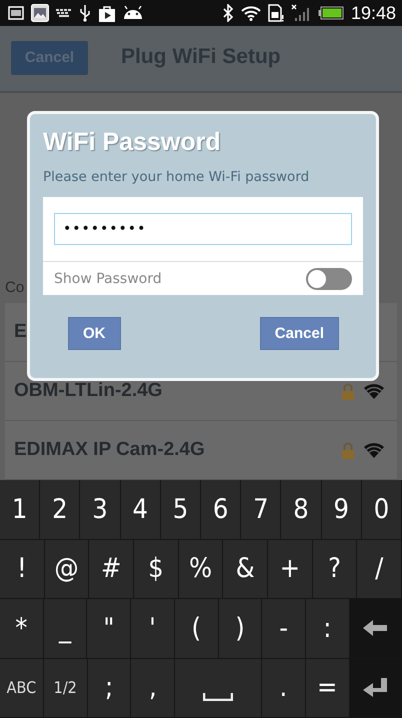  I want to click on keyboard-key: 0, so click(382, 510).